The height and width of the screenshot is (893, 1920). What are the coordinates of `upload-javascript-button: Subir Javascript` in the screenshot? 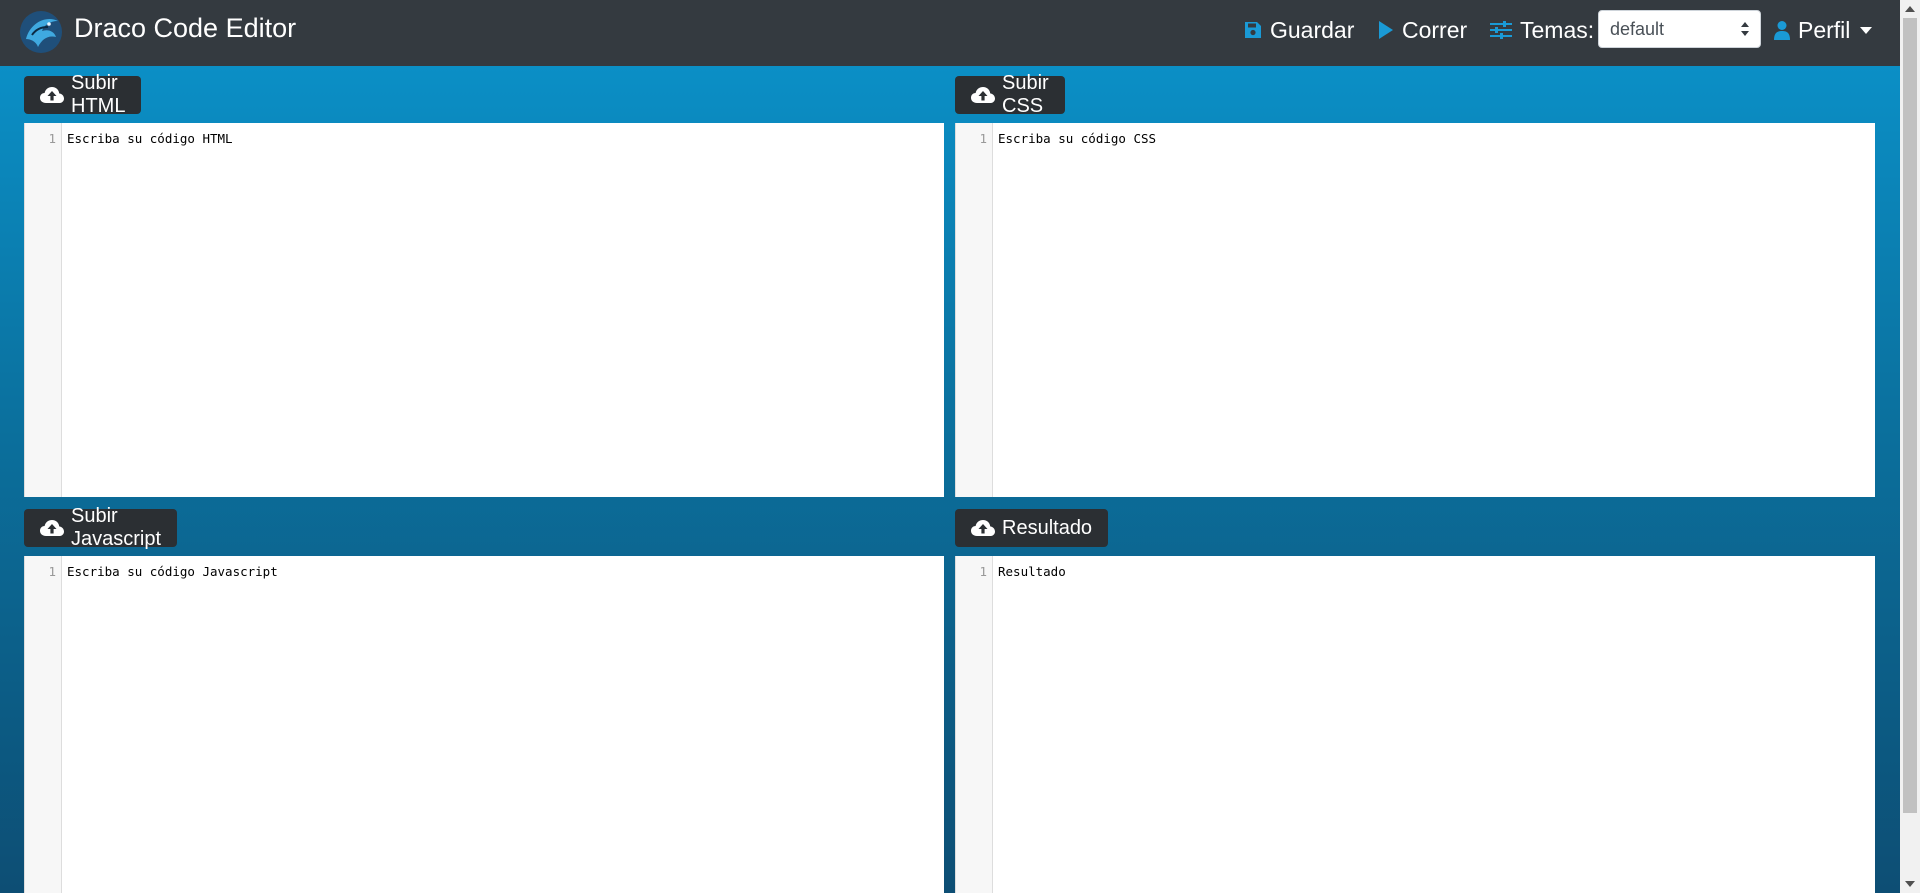 It's located at (101, 527).